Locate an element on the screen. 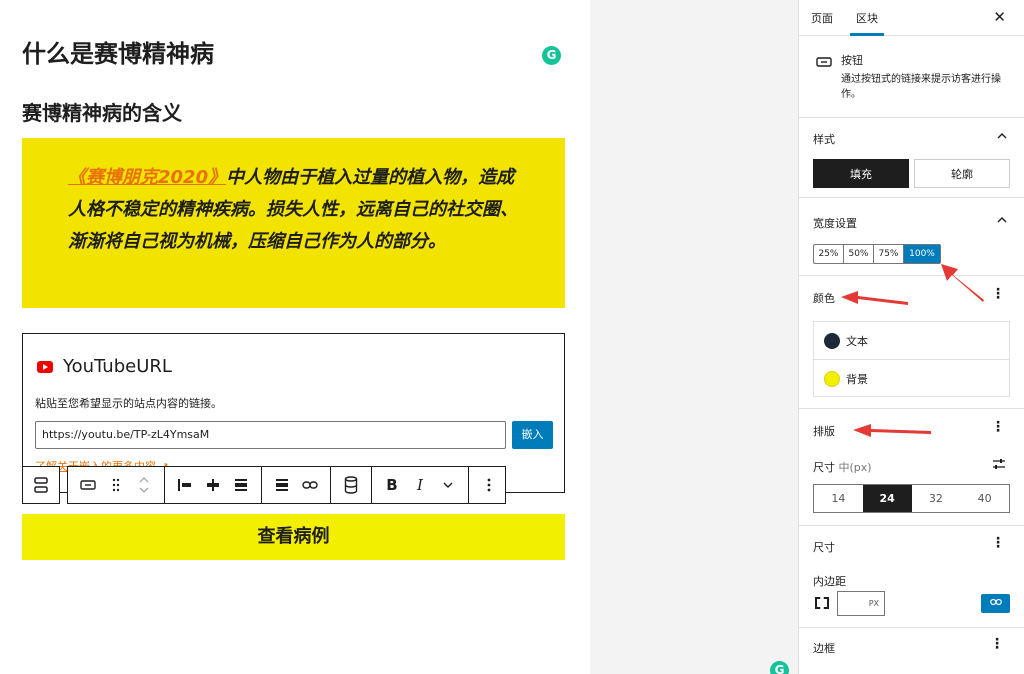  annotation-arrow-color is located at coordinates (874, 298).